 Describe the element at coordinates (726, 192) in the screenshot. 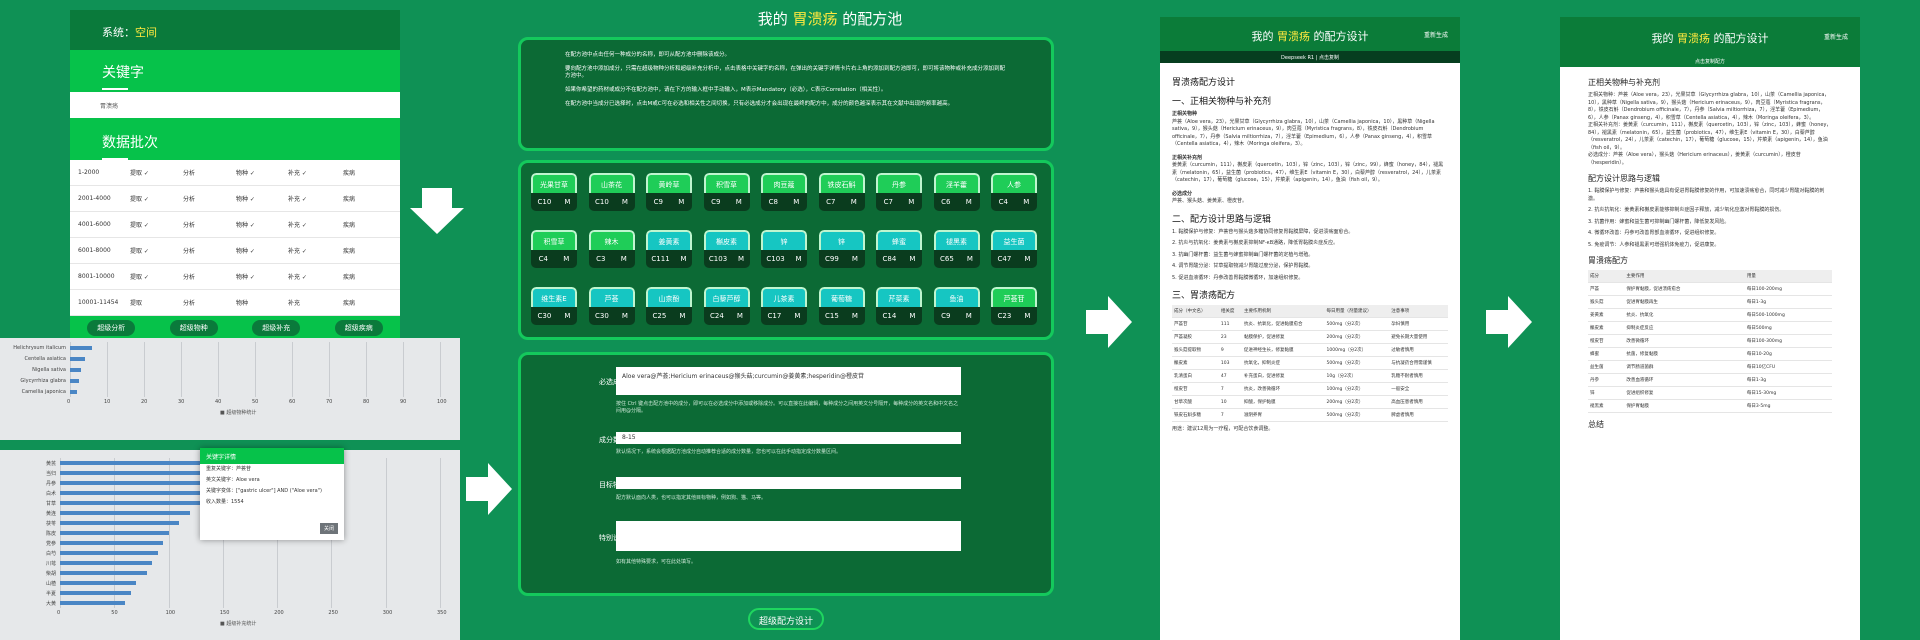

I see `ingredient-chip: 积雪草 C9 M` at that location.